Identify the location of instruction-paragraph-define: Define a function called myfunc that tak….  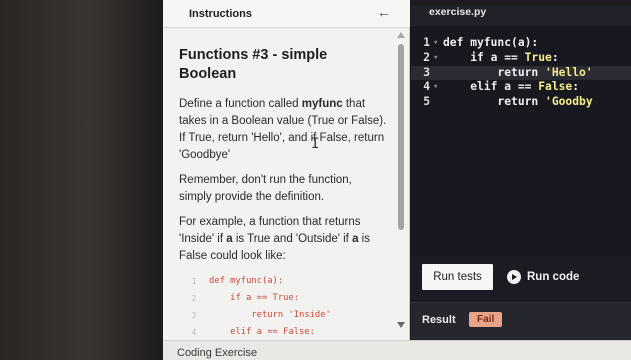
(283, 130).